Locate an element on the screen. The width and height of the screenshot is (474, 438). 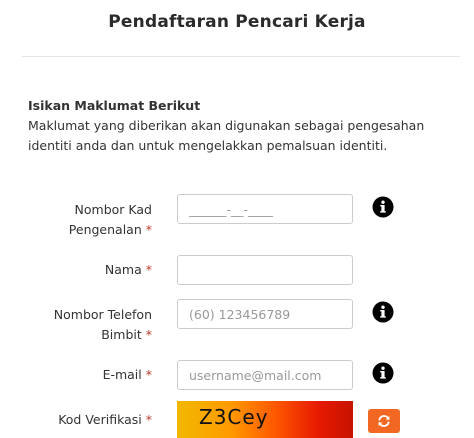
refresh-icon is located at coordinates (384, 421).